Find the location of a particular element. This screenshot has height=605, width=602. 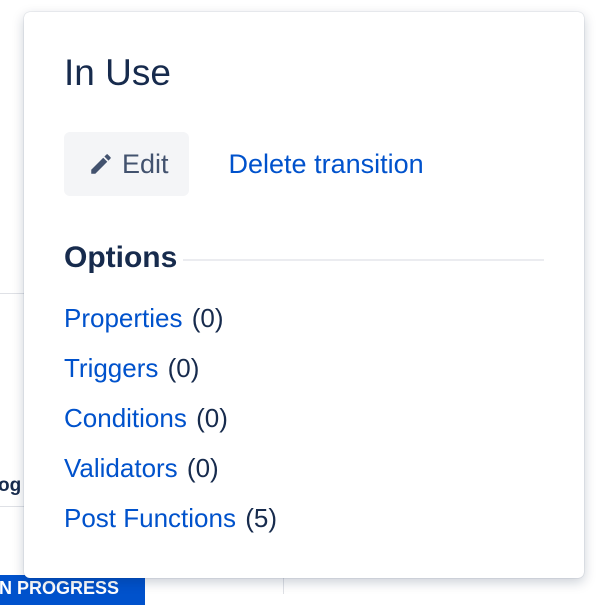

option-item-post-functions: Post Functions (5) is located at coordinates (170, 523).